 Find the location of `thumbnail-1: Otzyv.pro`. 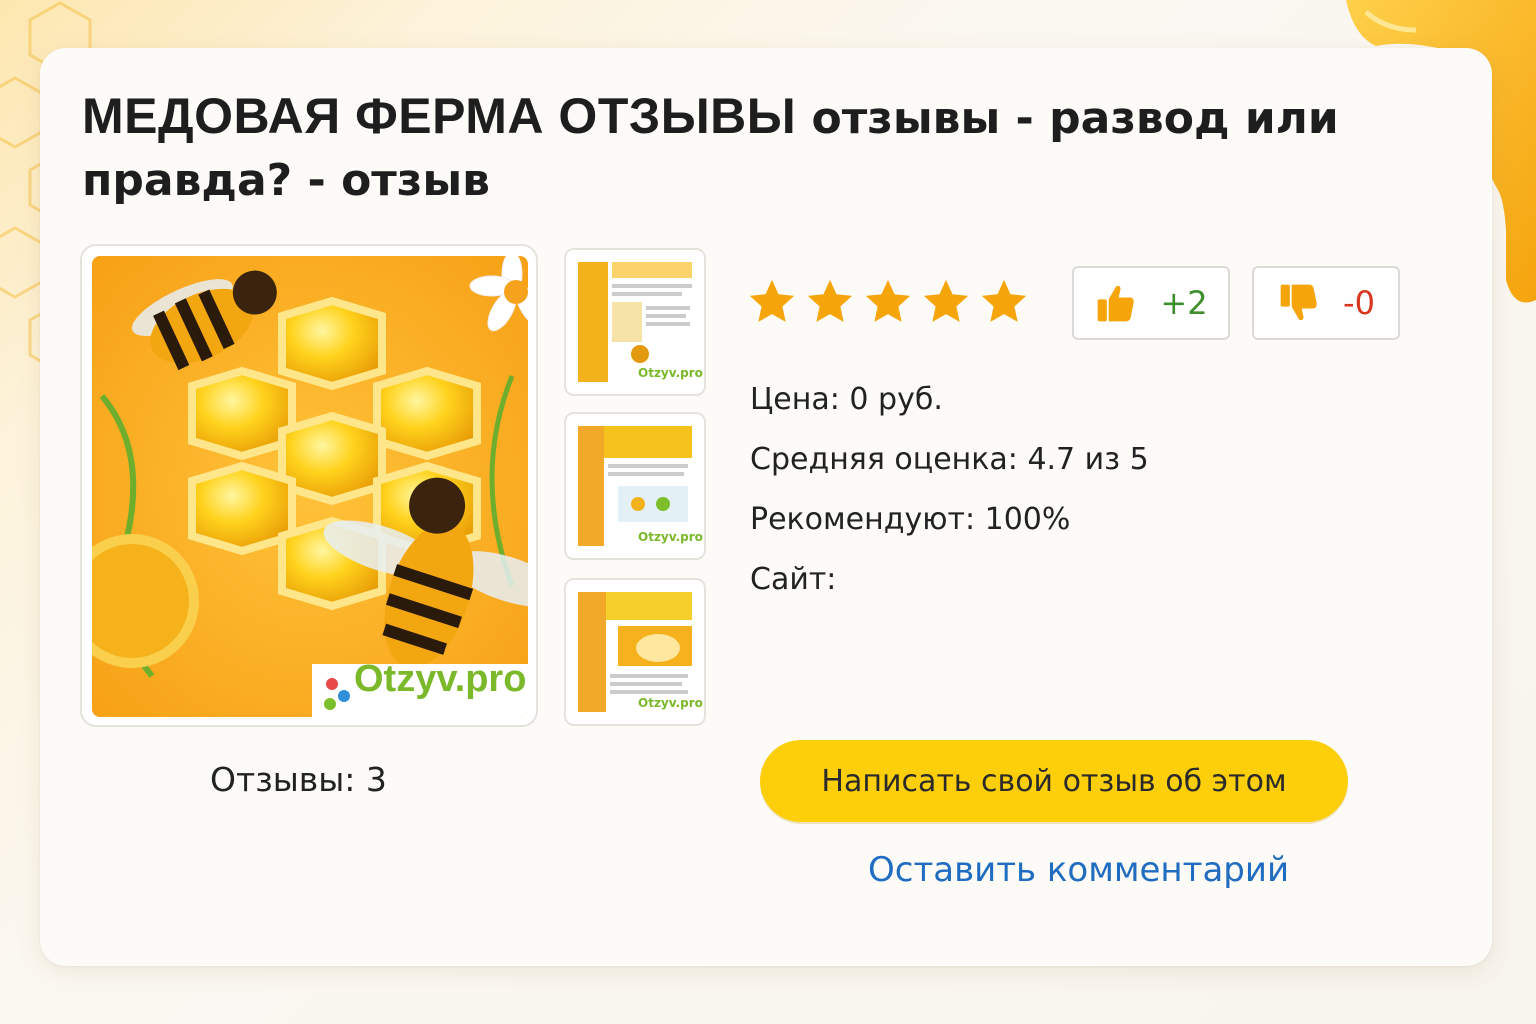

thumbnail-1: Otzyv.pro is located at coordinates (635, 322).